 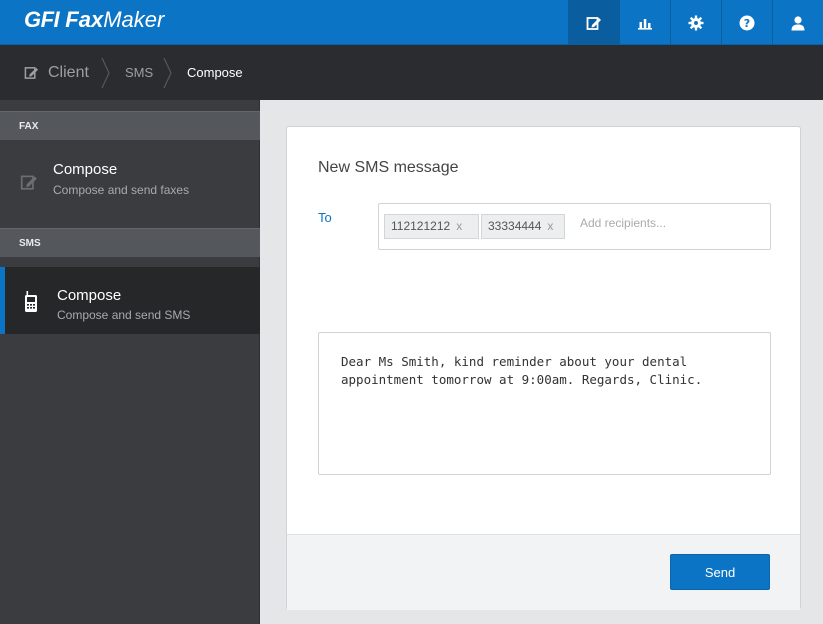 I want to click on card-footer: Send, so click(x=543, y=572).